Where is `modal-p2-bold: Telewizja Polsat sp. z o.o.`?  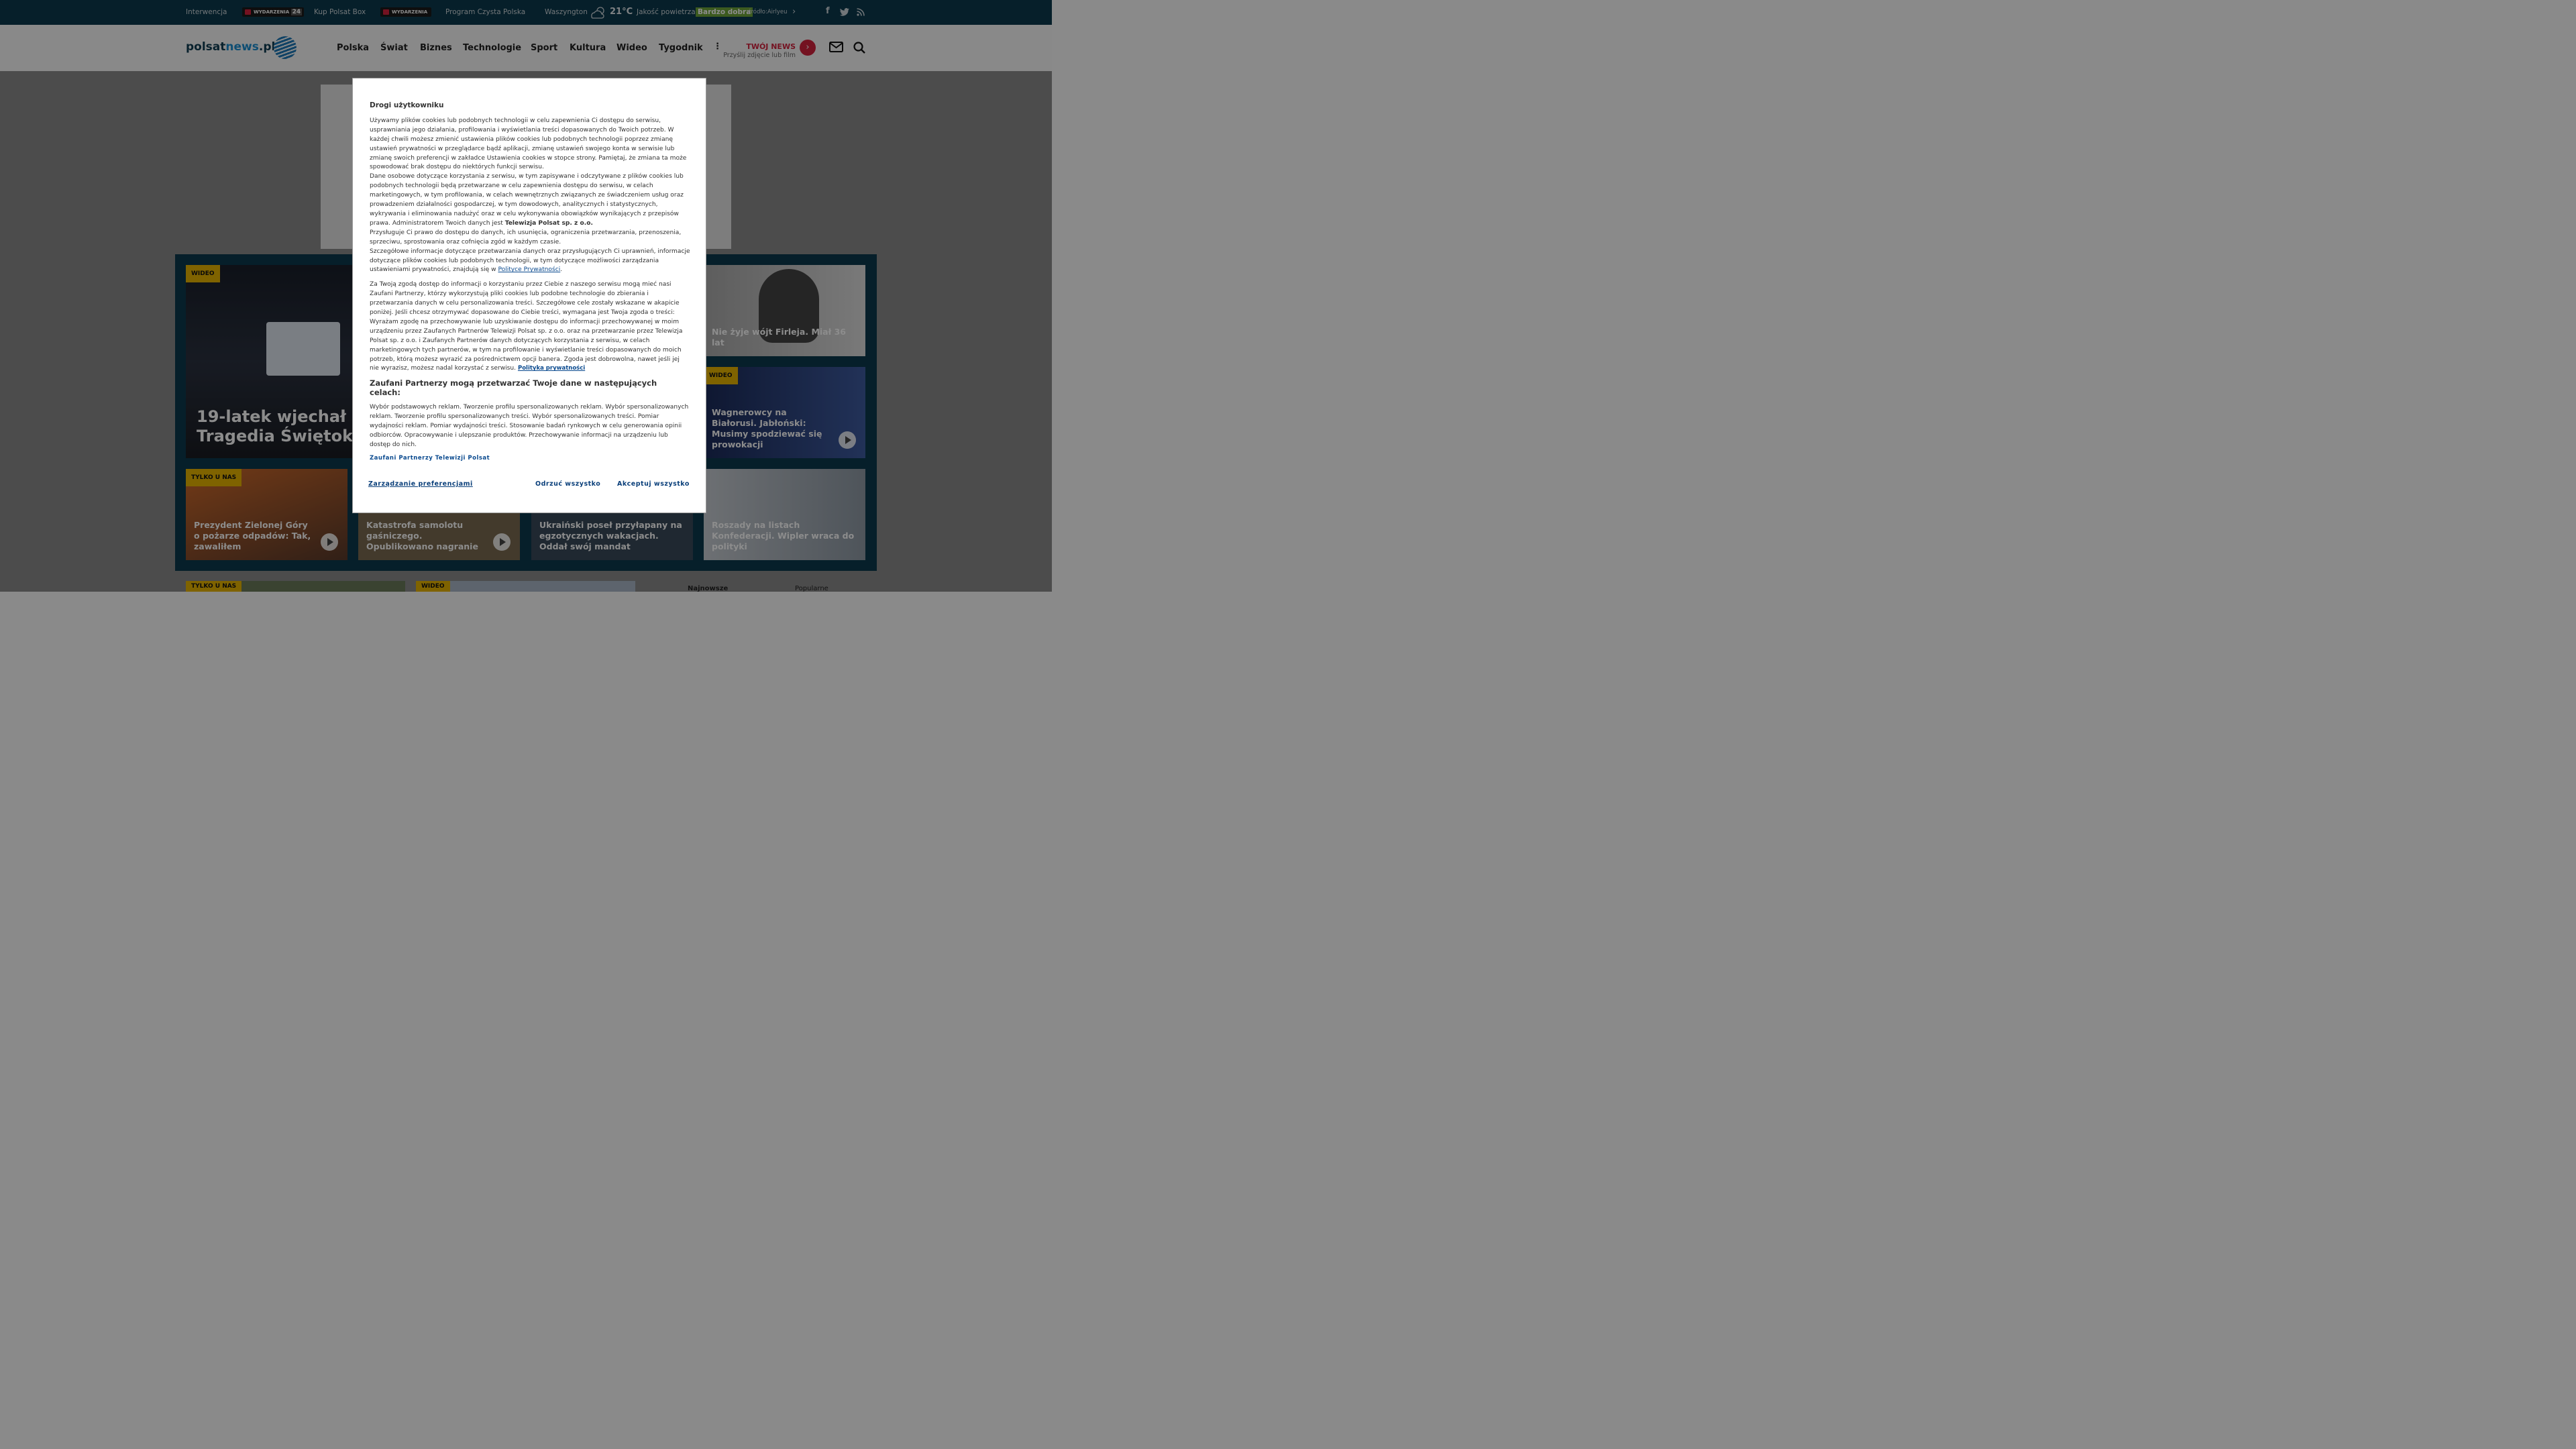 modal-p2-bold: Telewizja Polsat sp. z o.o. is located at coordinates (548, 223).